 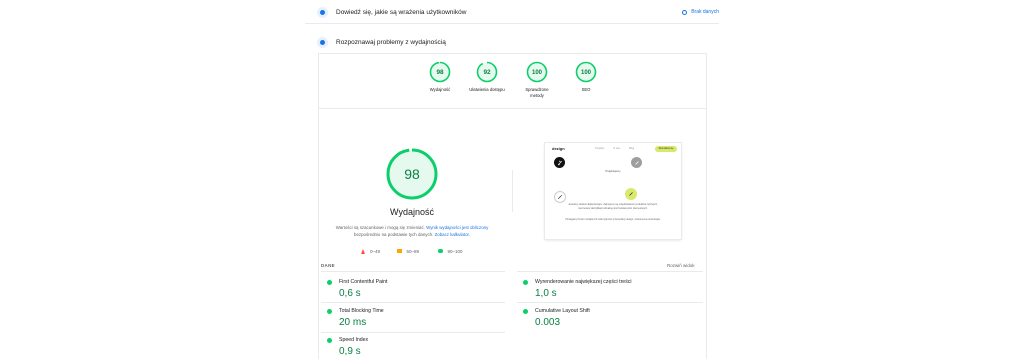 I want to click on metrics-heading: DANE, so click(x=328, y=265).